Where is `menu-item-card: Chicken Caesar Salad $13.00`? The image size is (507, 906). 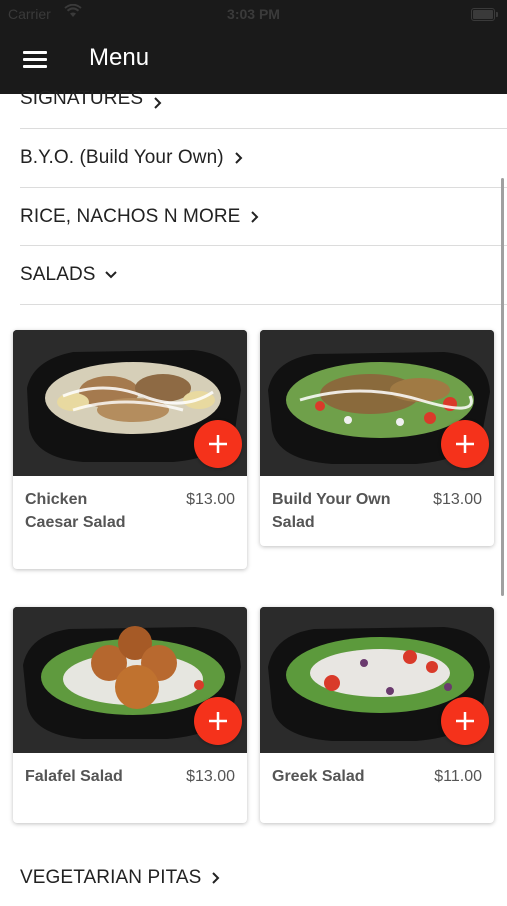 menu-item-card: Chicken Caesar Salad $13.00 is located at coordinates (130, 449).